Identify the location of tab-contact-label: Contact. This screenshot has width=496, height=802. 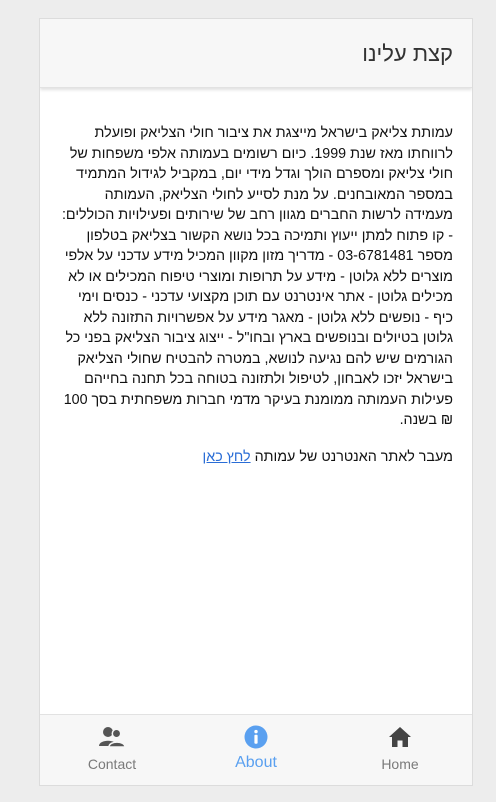
(112, 764).